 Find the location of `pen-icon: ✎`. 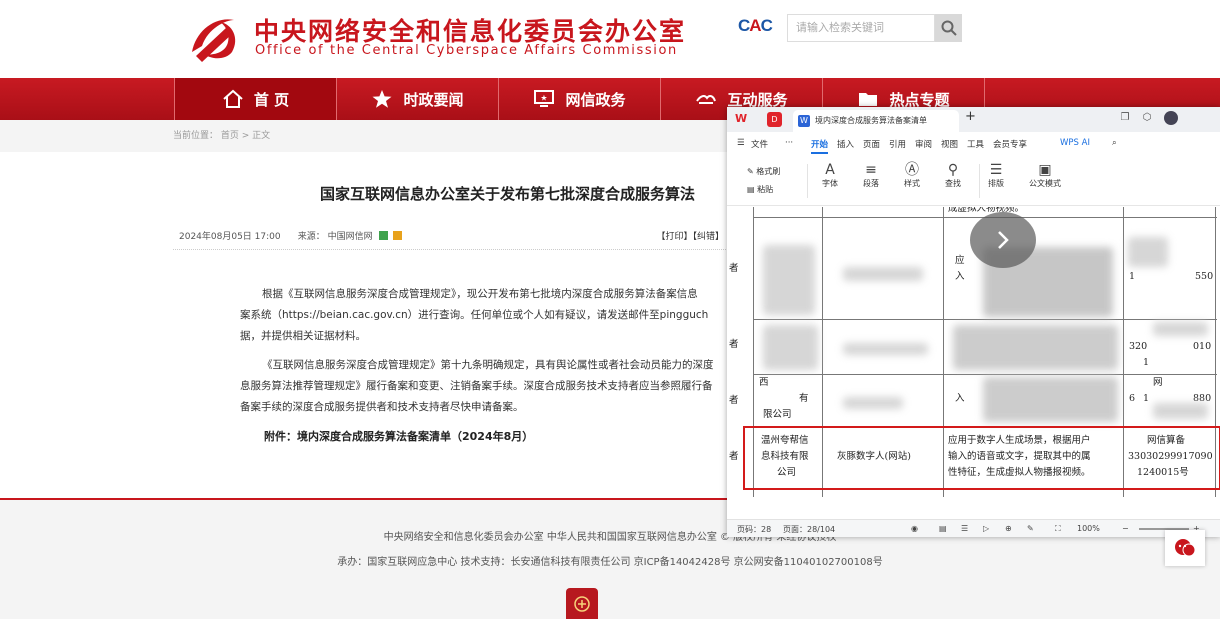

pen-icon: ✎ is located at coordinates (1030, 528).